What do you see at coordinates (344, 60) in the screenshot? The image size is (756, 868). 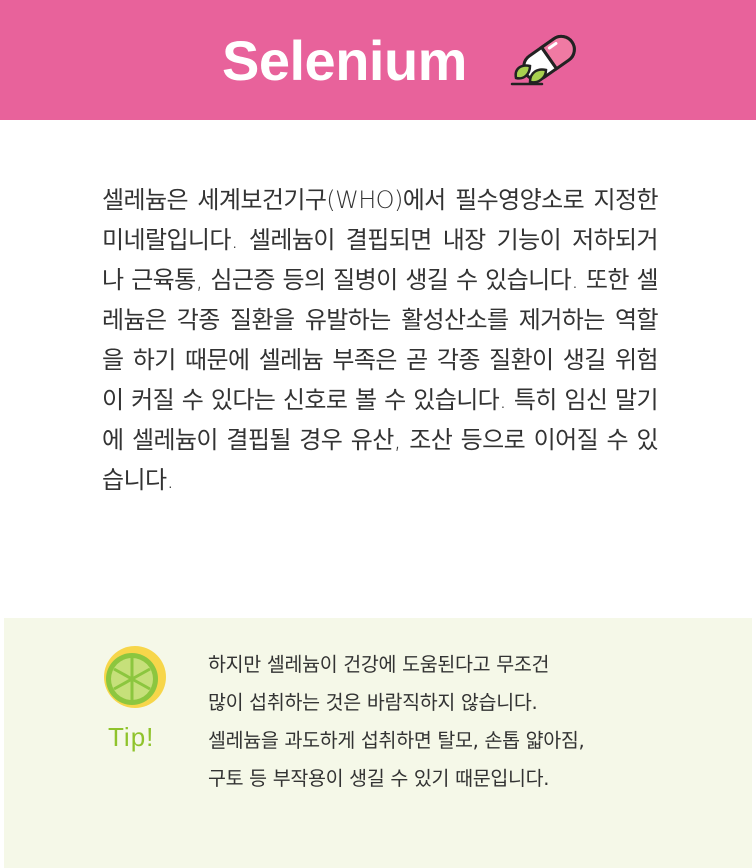 I see `page-title: Selenium` at bounding box center [344, 60].